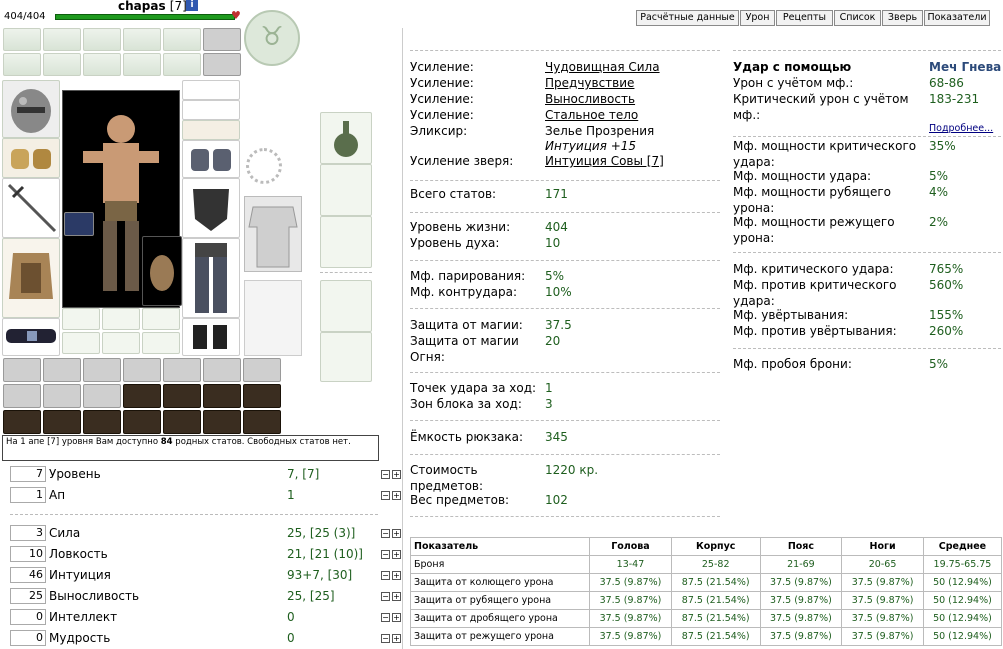 Image resolution: width=1003 pixels, height=649 pixels. I want to click on shield-slot, so click(211, 208).